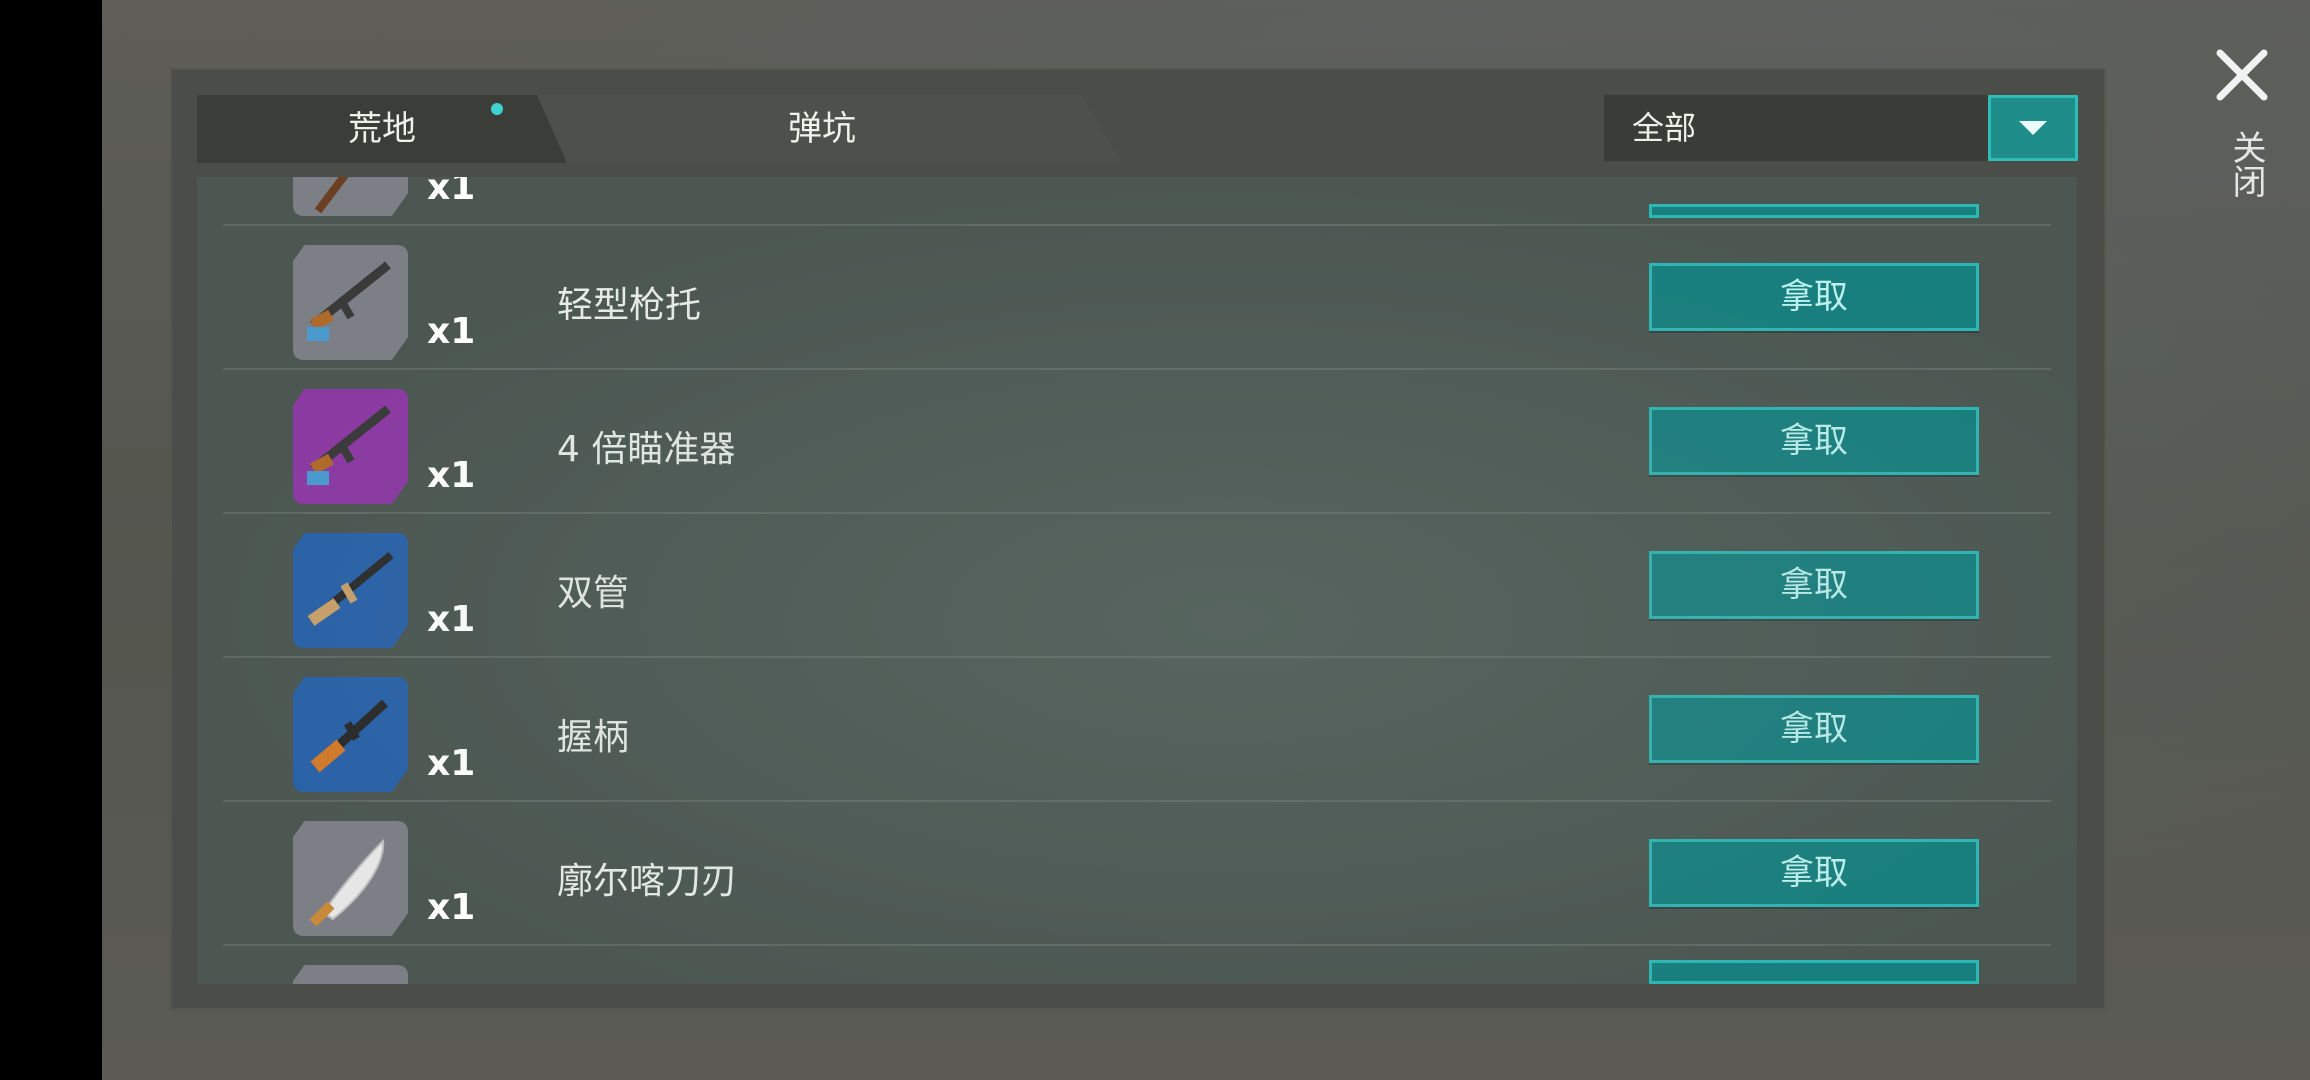 The image size is (2310, 1080). I want to click on close-icon, so click(2242, 75).